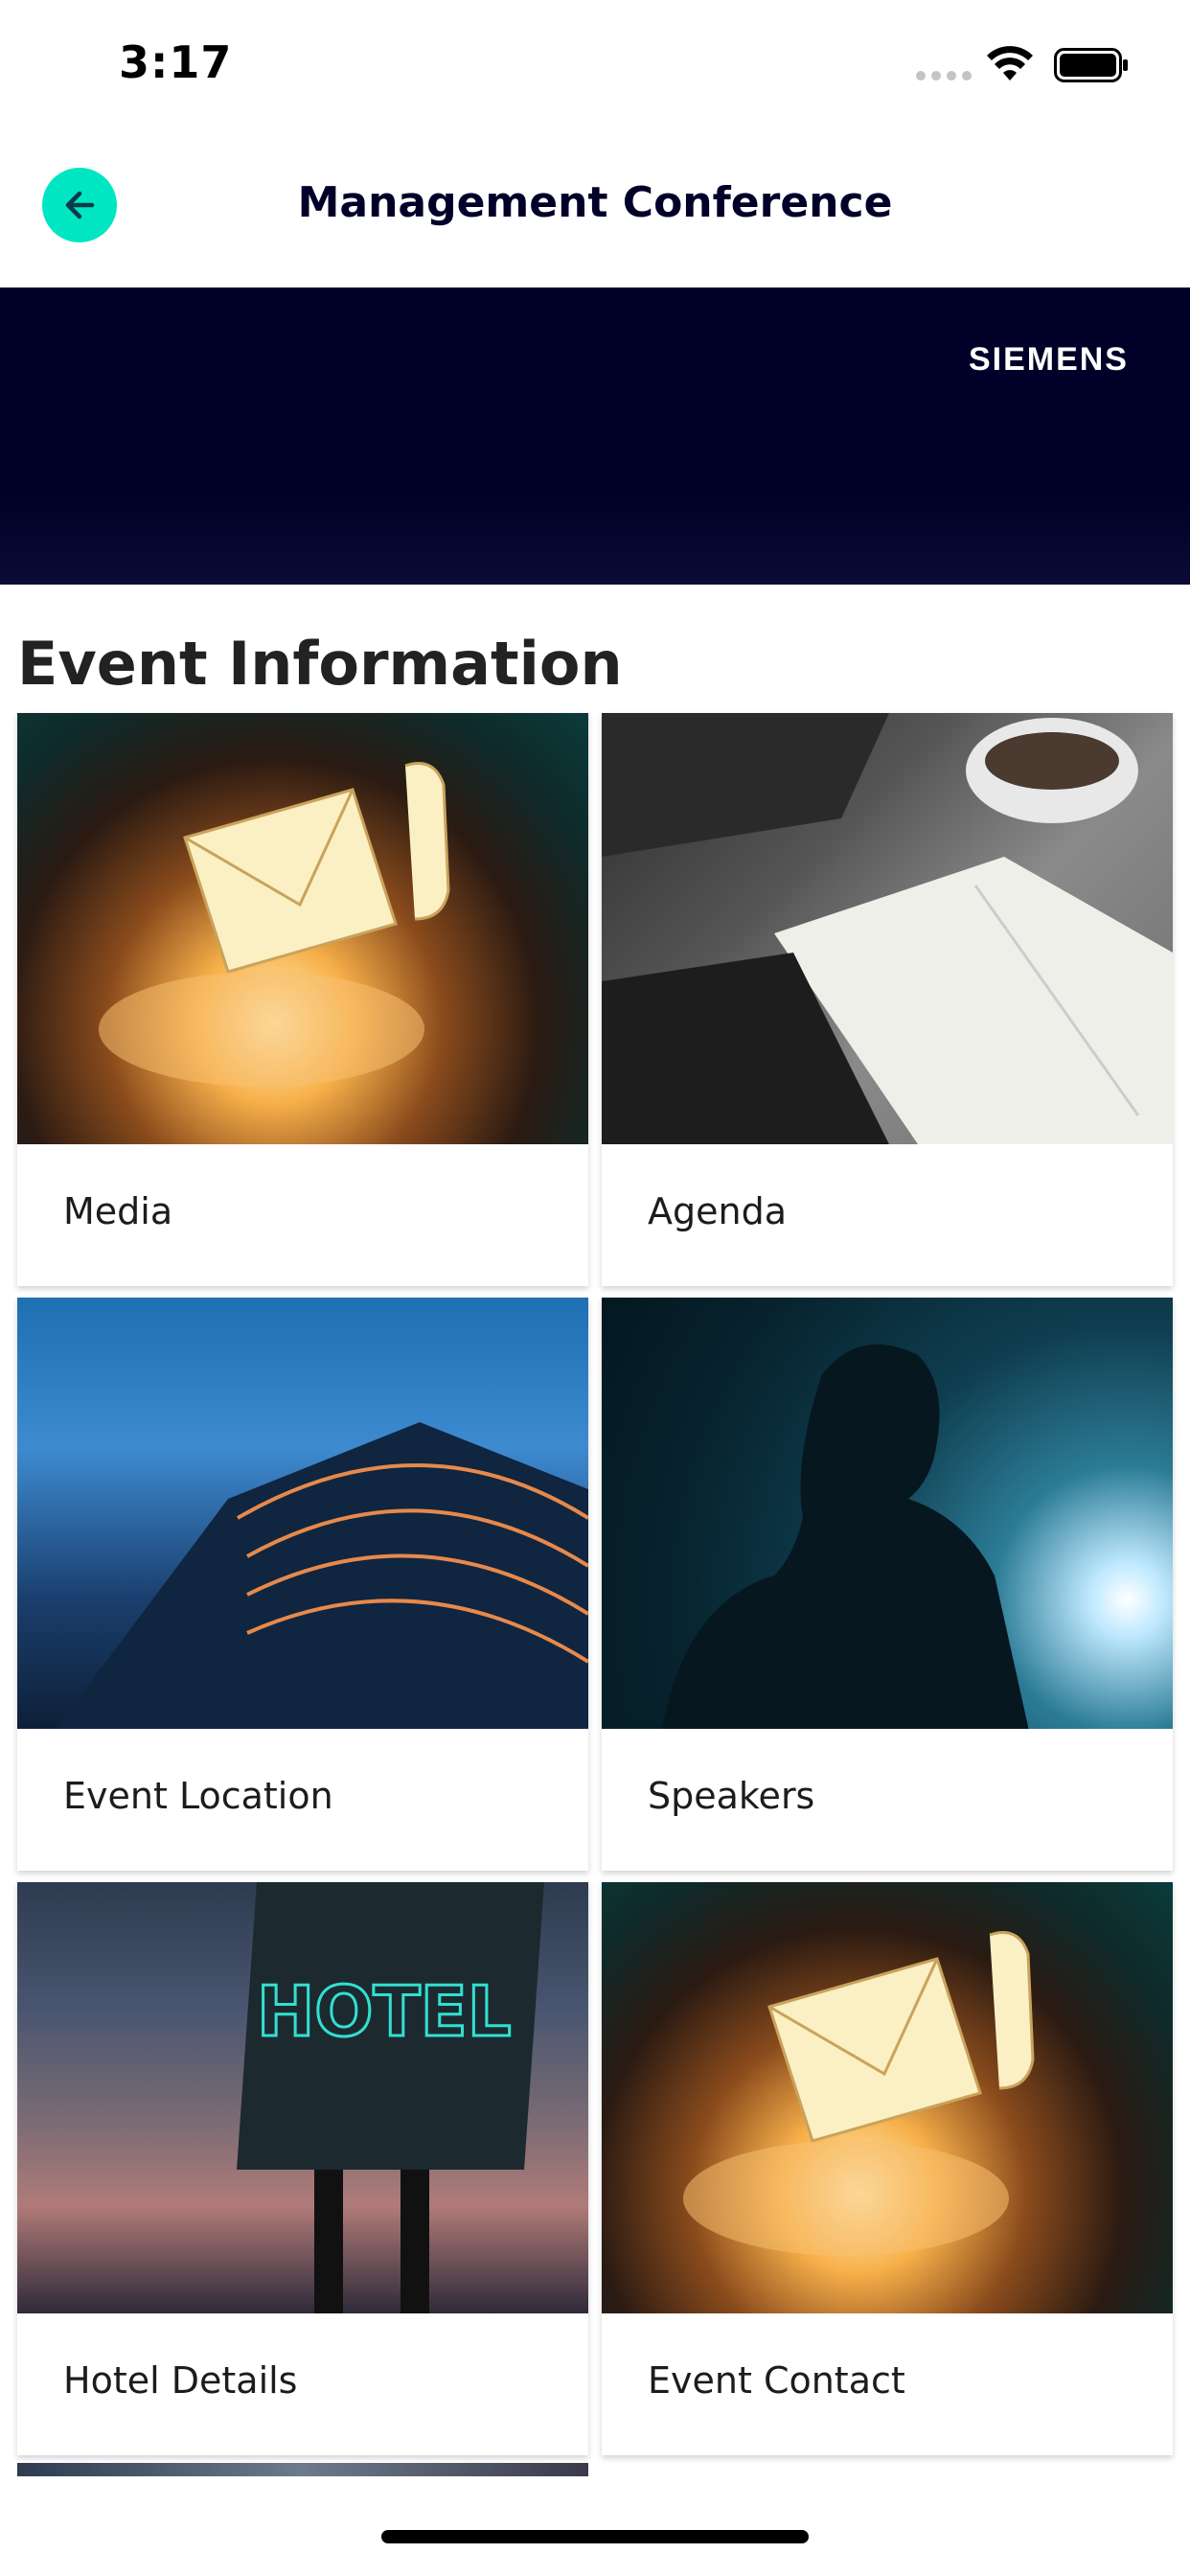 Image resolution: width=1190 pixels, height=2576 pixels. I want to click on status-time: 3:17, so click(176, 62).